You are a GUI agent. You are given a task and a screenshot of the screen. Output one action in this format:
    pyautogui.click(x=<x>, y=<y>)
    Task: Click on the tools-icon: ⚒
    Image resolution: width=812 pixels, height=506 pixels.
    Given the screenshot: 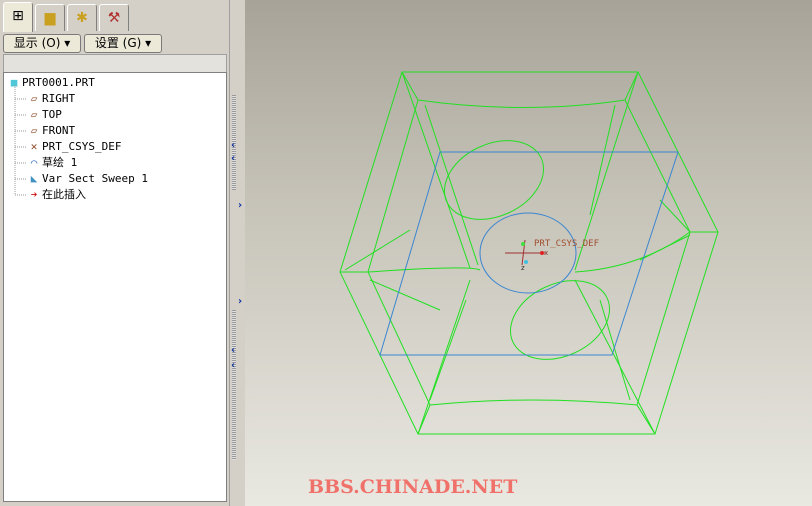 What is the action you would take?
    pyautogui.click(x=114, y=18)
    